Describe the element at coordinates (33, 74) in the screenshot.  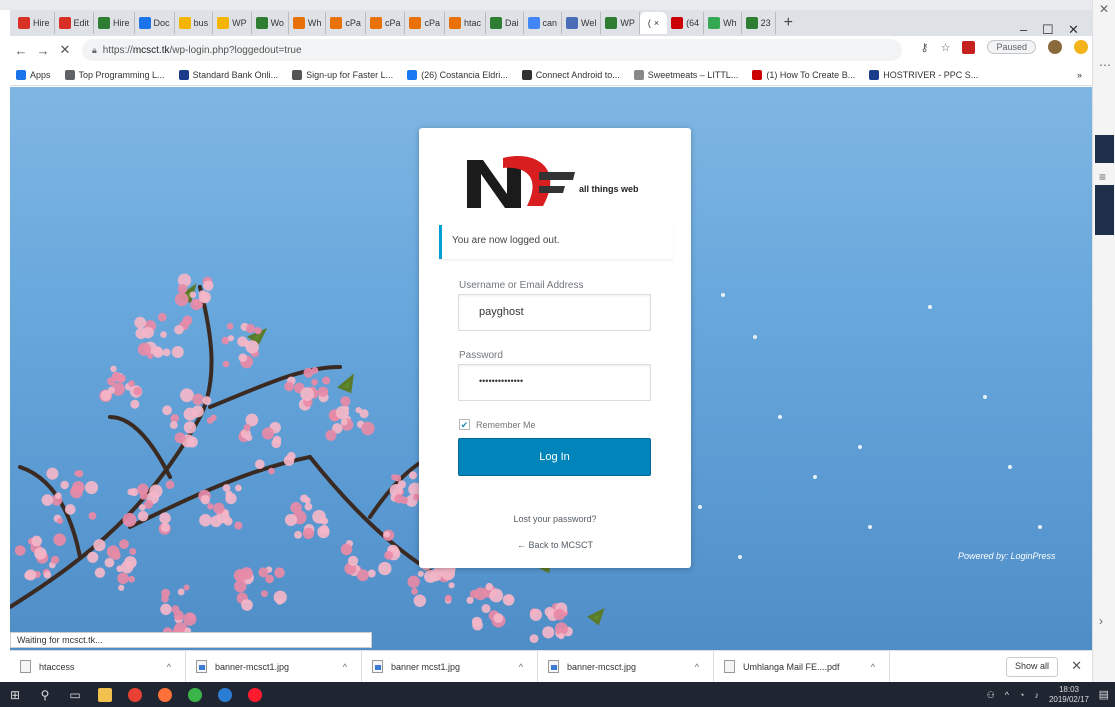
I see `bookmark-item: Apps` at that location.